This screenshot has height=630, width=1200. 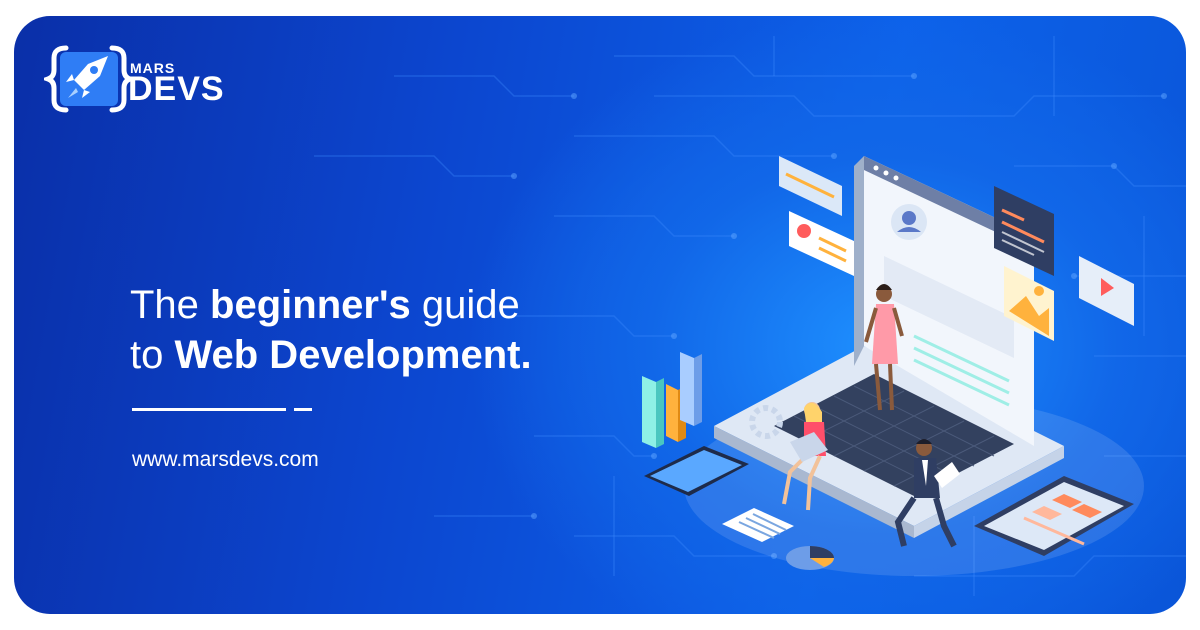 What do you see at coordinates (170, 305) in the screenshot?
I see `headline-text: The` at bounding box center [170, 305].